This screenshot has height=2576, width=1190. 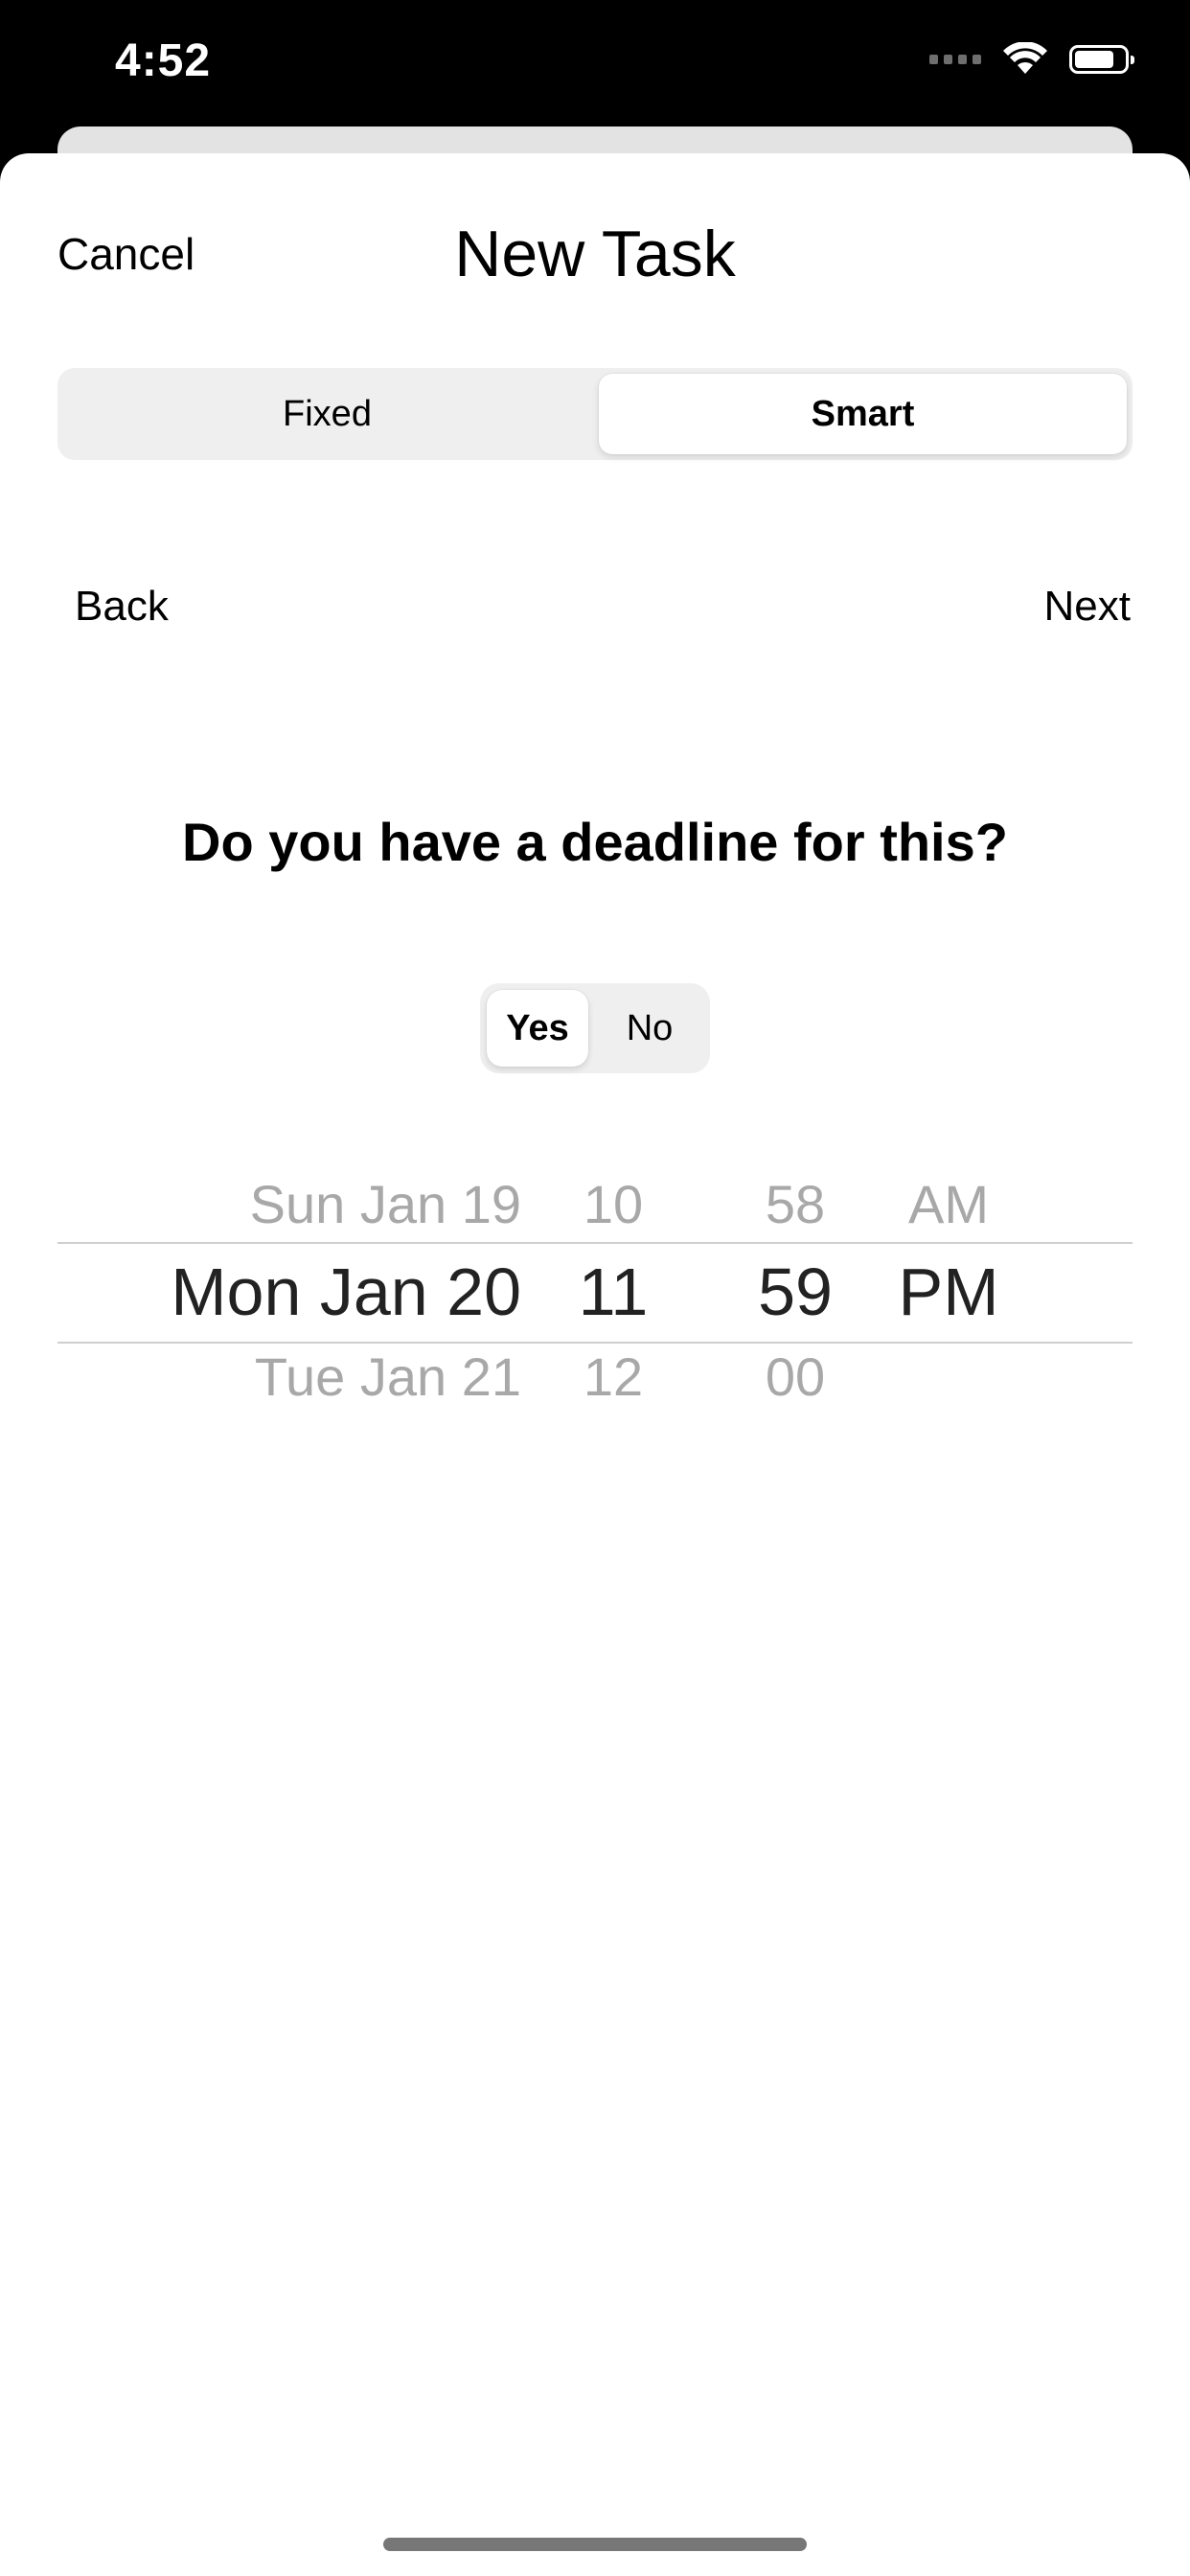 What do you see at coordinates (1101, 59) in the screenshot?
I see `battery-icon` at bounding box center [1101, 59].